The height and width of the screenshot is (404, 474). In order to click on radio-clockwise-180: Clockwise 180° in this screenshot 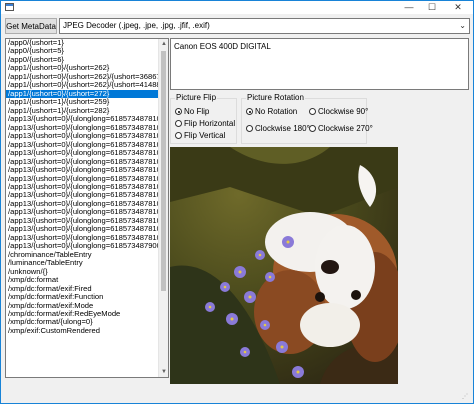, I will do `click(278, 128)`.